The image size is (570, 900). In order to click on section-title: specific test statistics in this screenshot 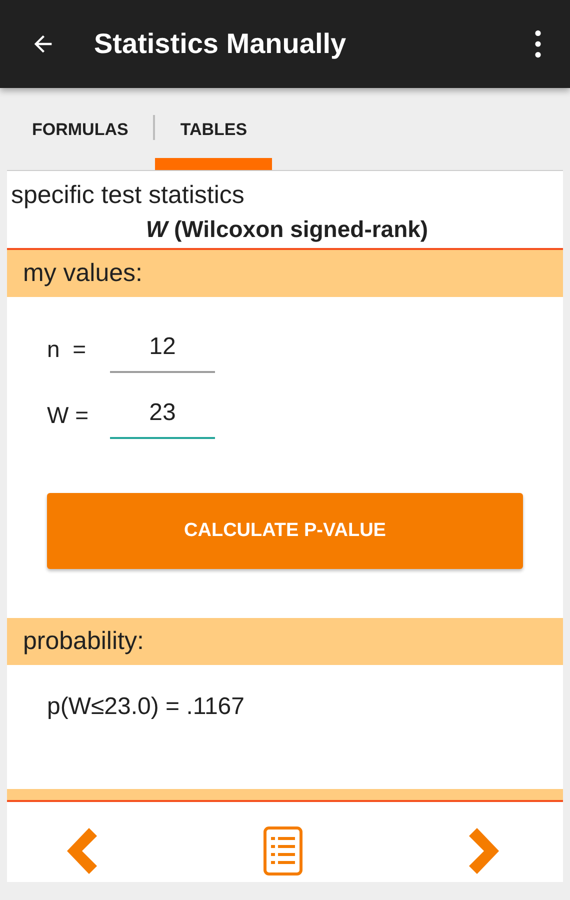, I will do `click(128, 195)`.